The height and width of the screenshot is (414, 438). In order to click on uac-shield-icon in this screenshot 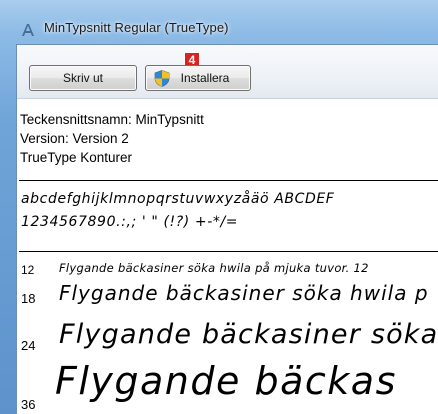, I will do `click(162, 78)`.